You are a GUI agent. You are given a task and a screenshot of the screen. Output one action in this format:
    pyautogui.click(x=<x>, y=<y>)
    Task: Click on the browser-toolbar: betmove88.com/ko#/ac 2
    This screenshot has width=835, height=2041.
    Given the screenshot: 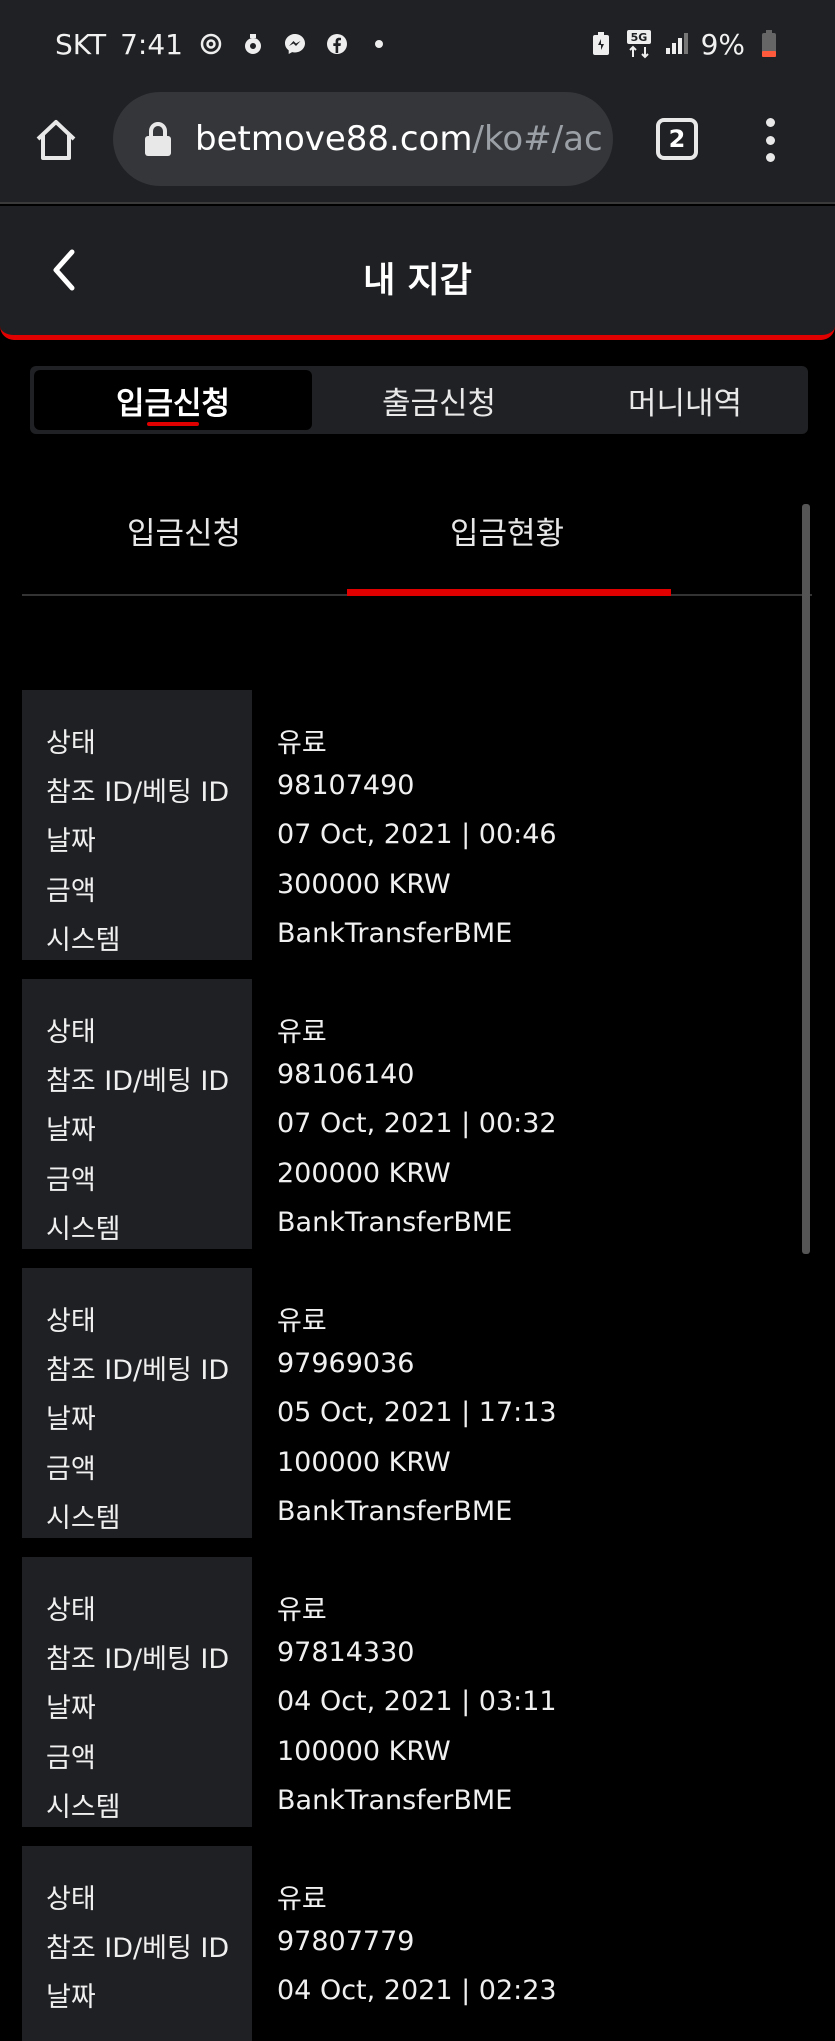 What is the action you would take?
    pyautogui.click(x=417, y=146)
    